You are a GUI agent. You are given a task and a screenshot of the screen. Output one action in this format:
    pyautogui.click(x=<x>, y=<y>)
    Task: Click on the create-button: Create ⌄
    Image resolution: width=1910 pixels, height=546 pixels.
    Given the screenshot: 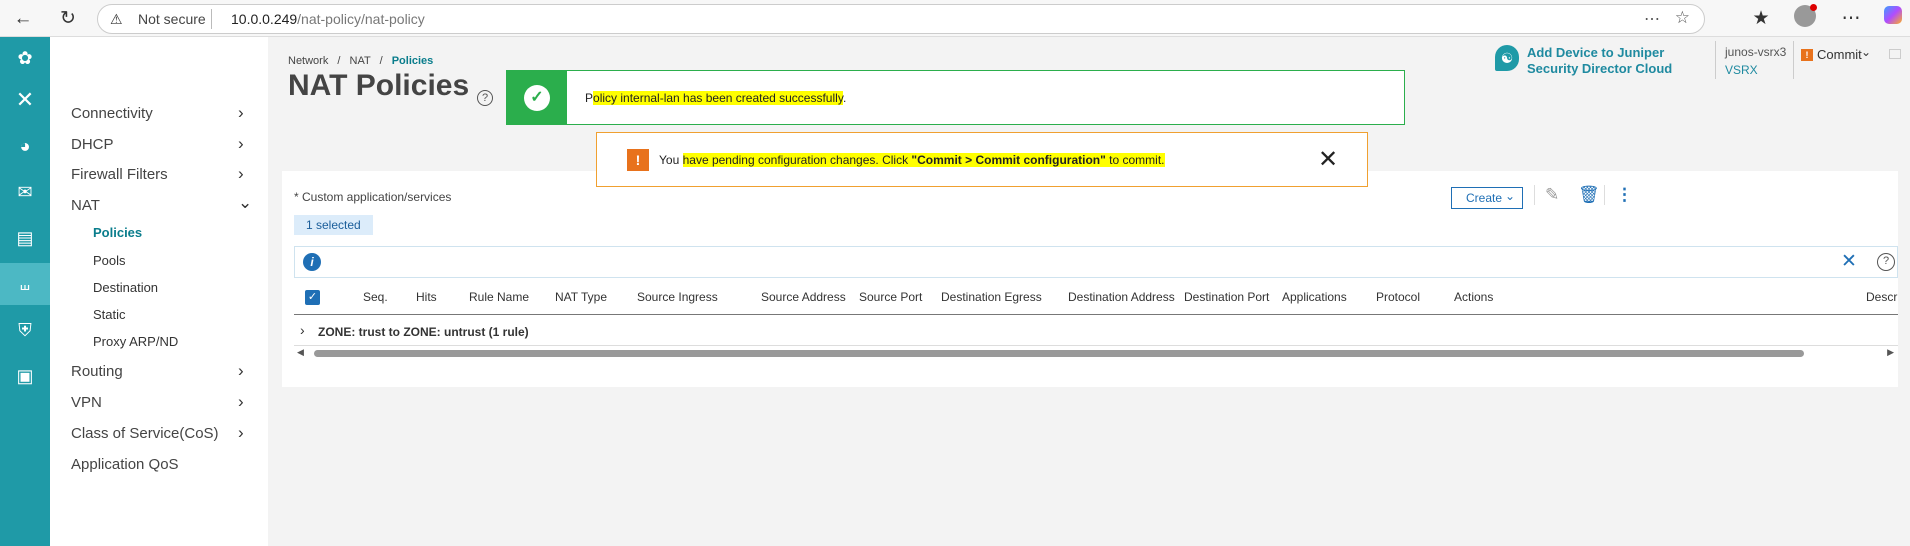 What is the action you would take?
    pyautogui.click(x=1487, y=198)
    